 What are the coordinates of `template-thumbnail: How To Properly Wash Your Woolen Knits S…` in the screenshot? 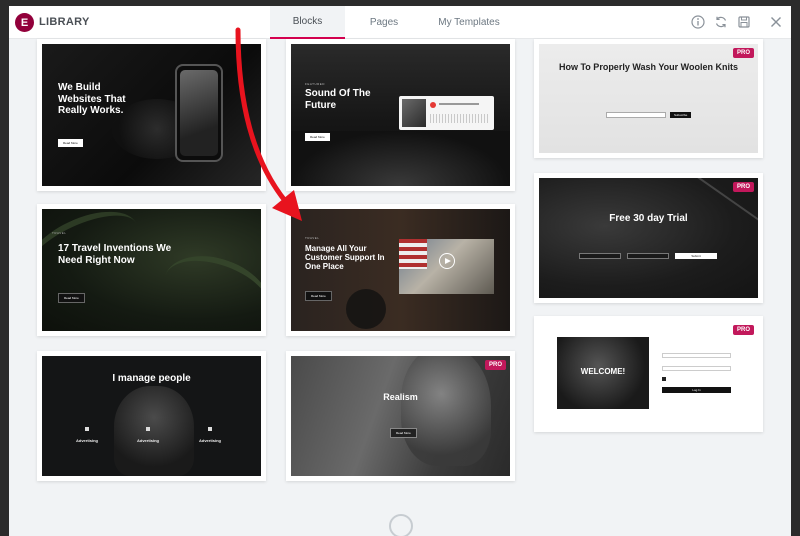 It's located at (648, 98).